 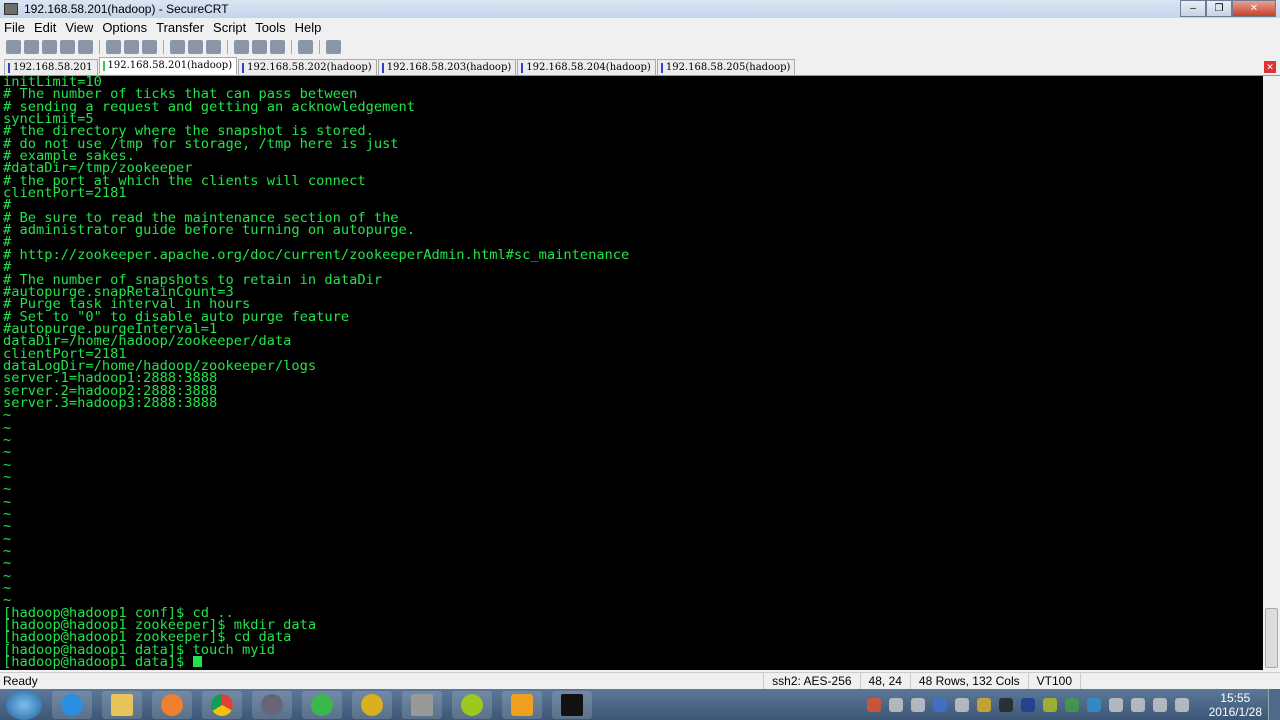 I want to click on windows-icon, so click(x=961, y=704).